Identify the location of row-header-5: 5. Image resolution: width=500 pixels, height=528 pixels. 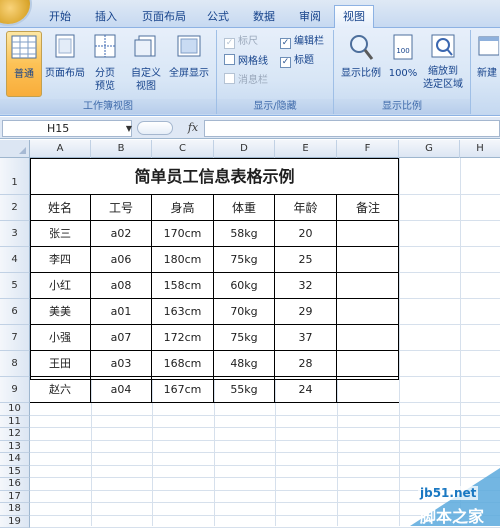
(15, 286).